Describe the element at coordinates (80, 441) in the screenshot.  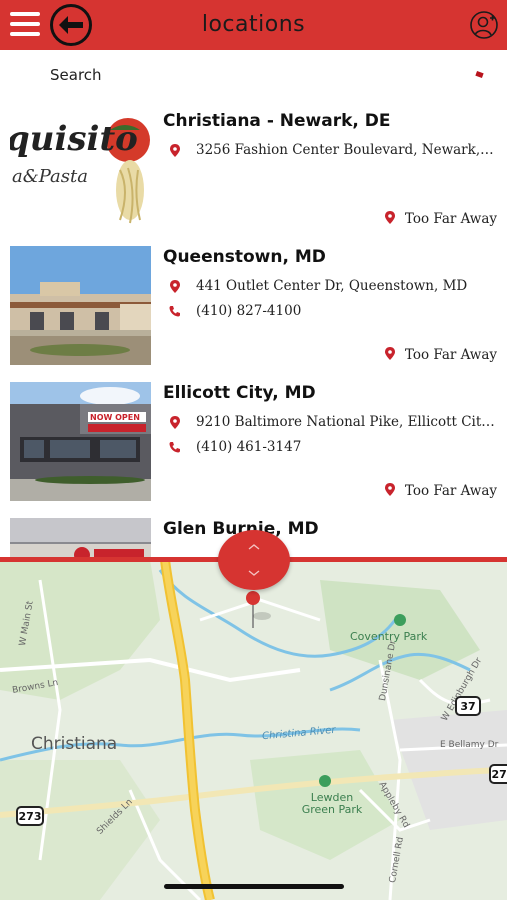
I see `location-thumbnail: NOW OPEN` at that location.